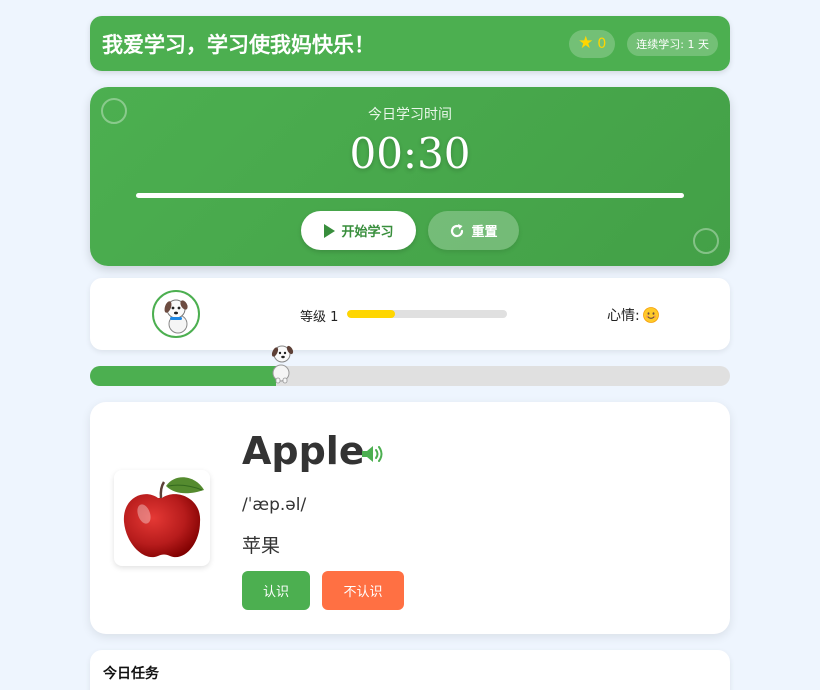 The width and height of the screenshot is (820, 690). What do you see at coordinates (131, 674) in the screenshot?
I see `daily-tasks-title: 今日任务` at bounding box center [131, 674].